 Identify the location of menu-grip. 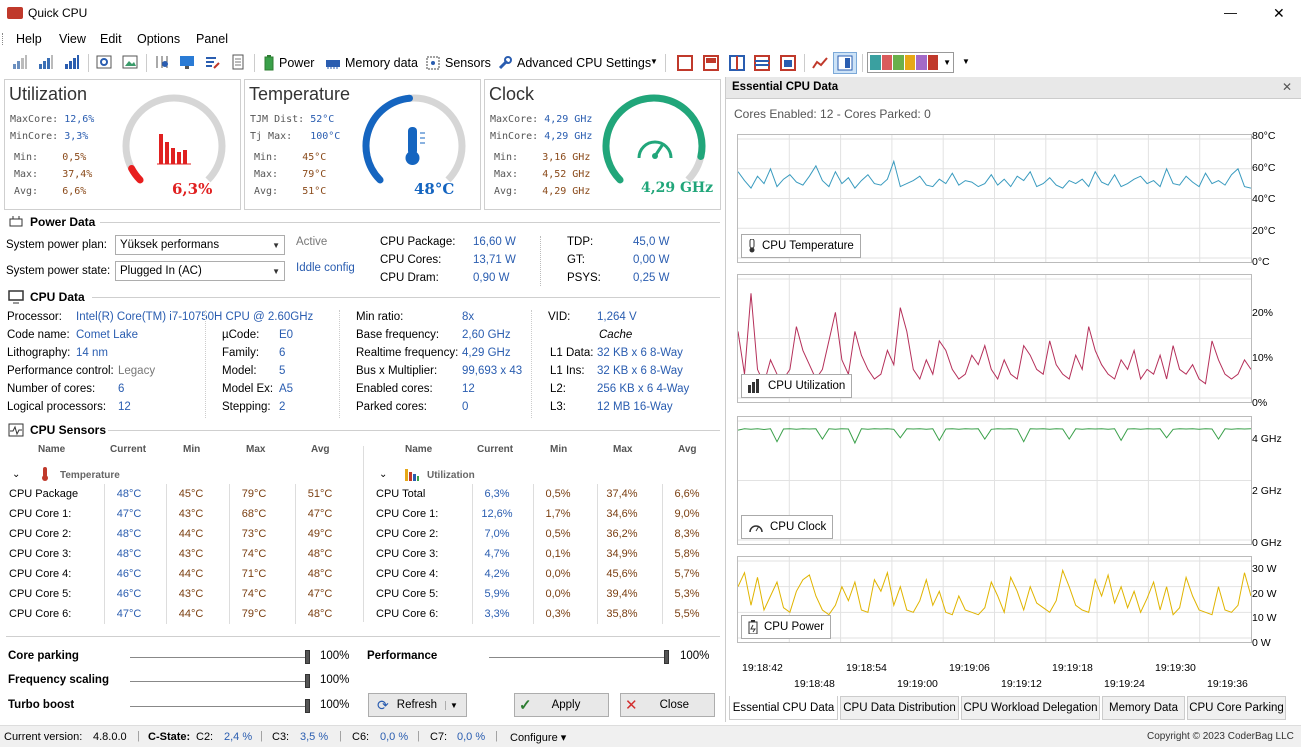
(3, 39).